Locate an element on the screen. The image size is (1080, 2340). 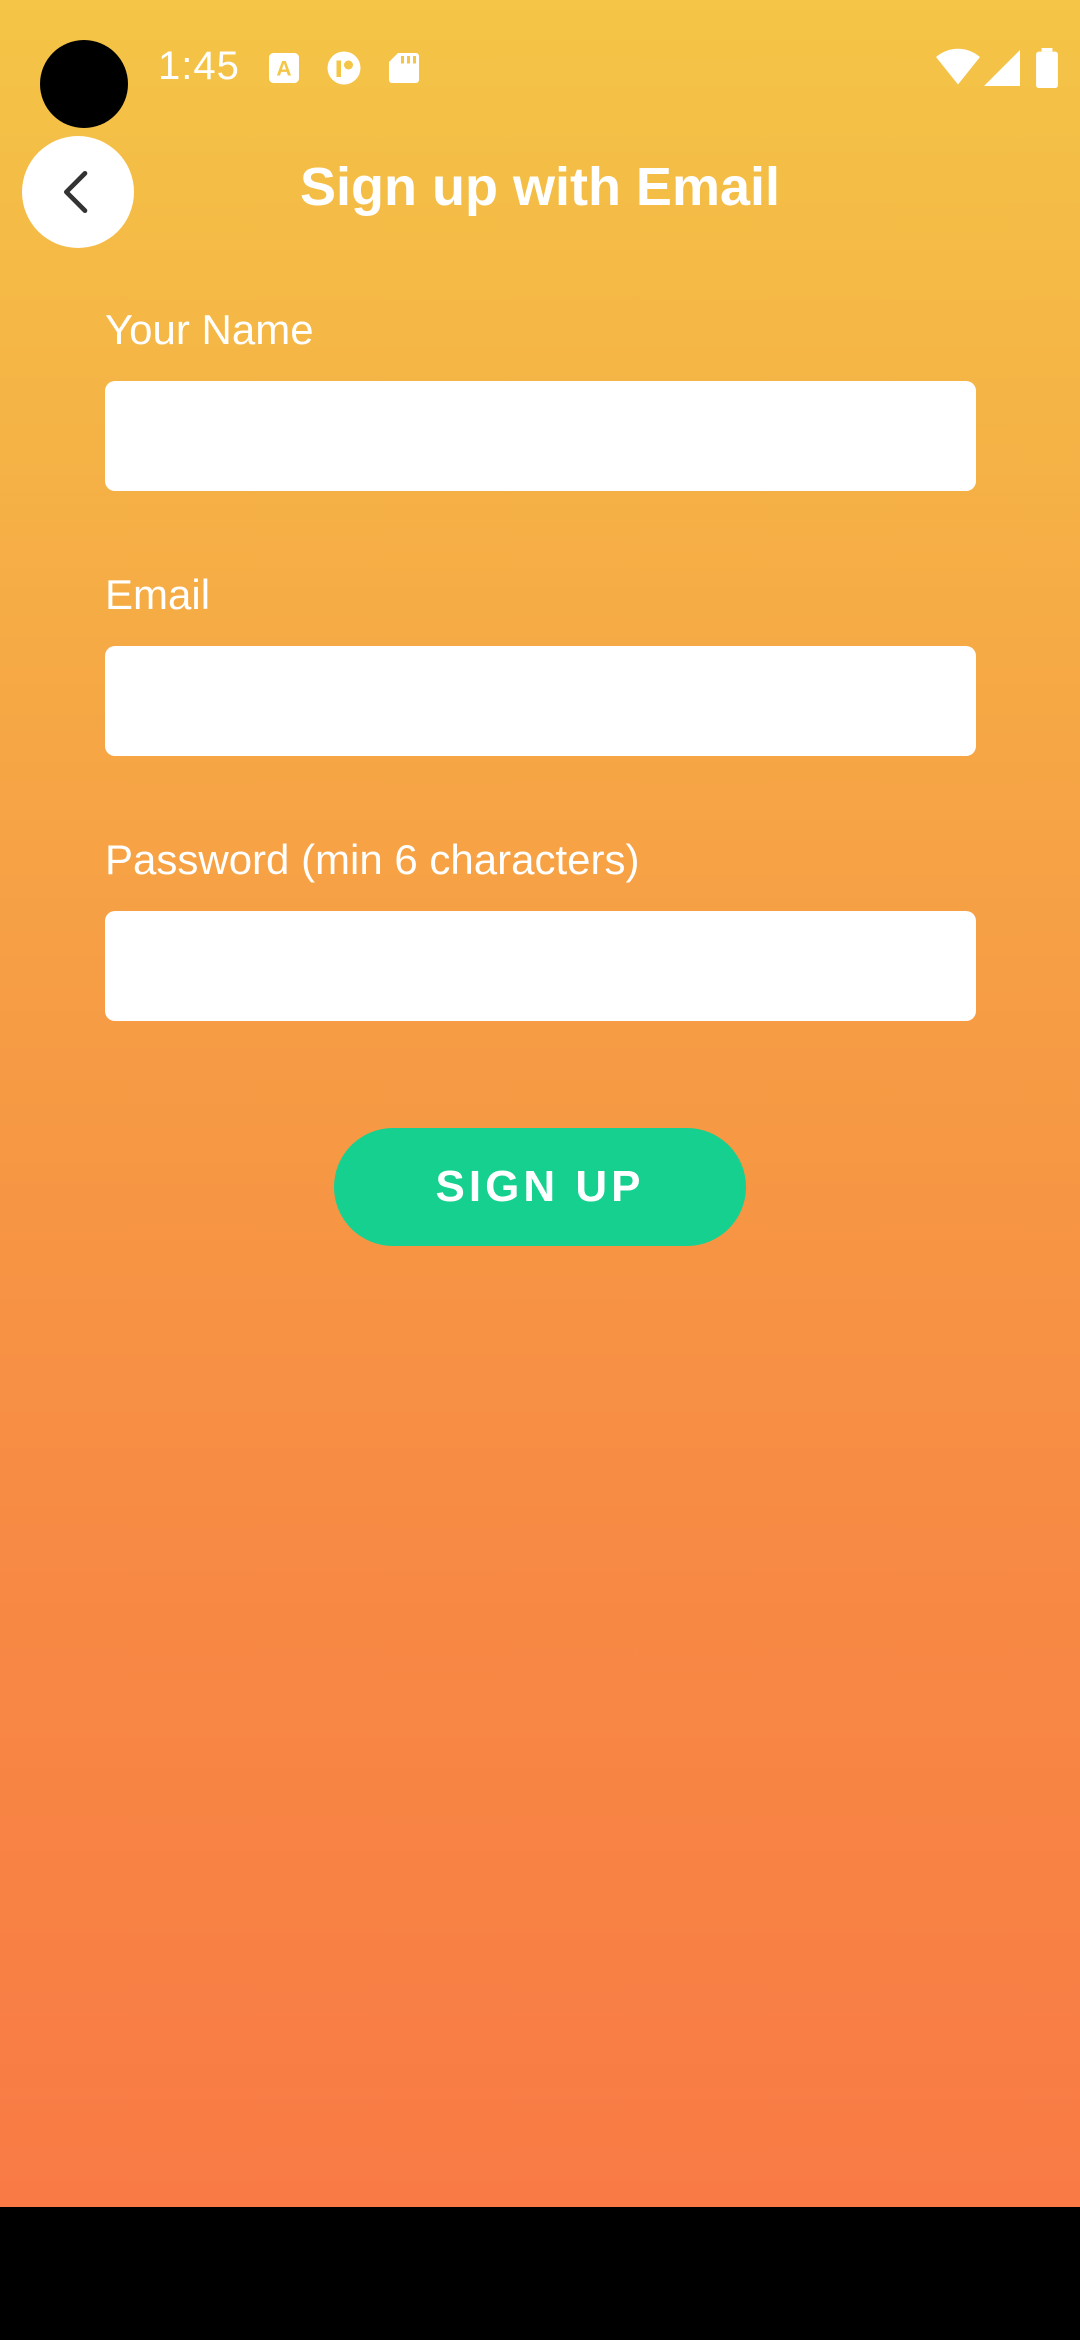
name-input is located at coordinates (540, 436).